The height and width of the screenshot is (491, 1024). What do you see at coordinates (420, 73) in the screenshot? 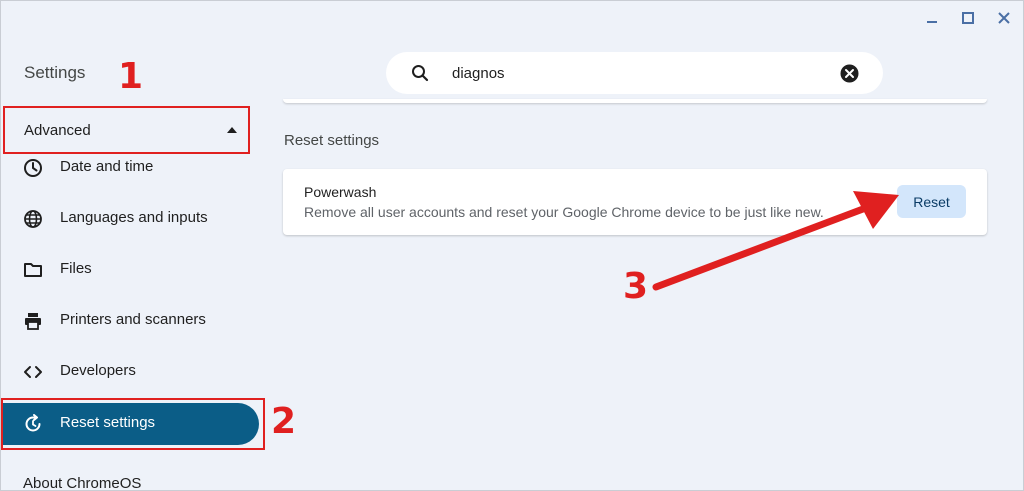
I see `search-icon` at bounding box center [420, 73].